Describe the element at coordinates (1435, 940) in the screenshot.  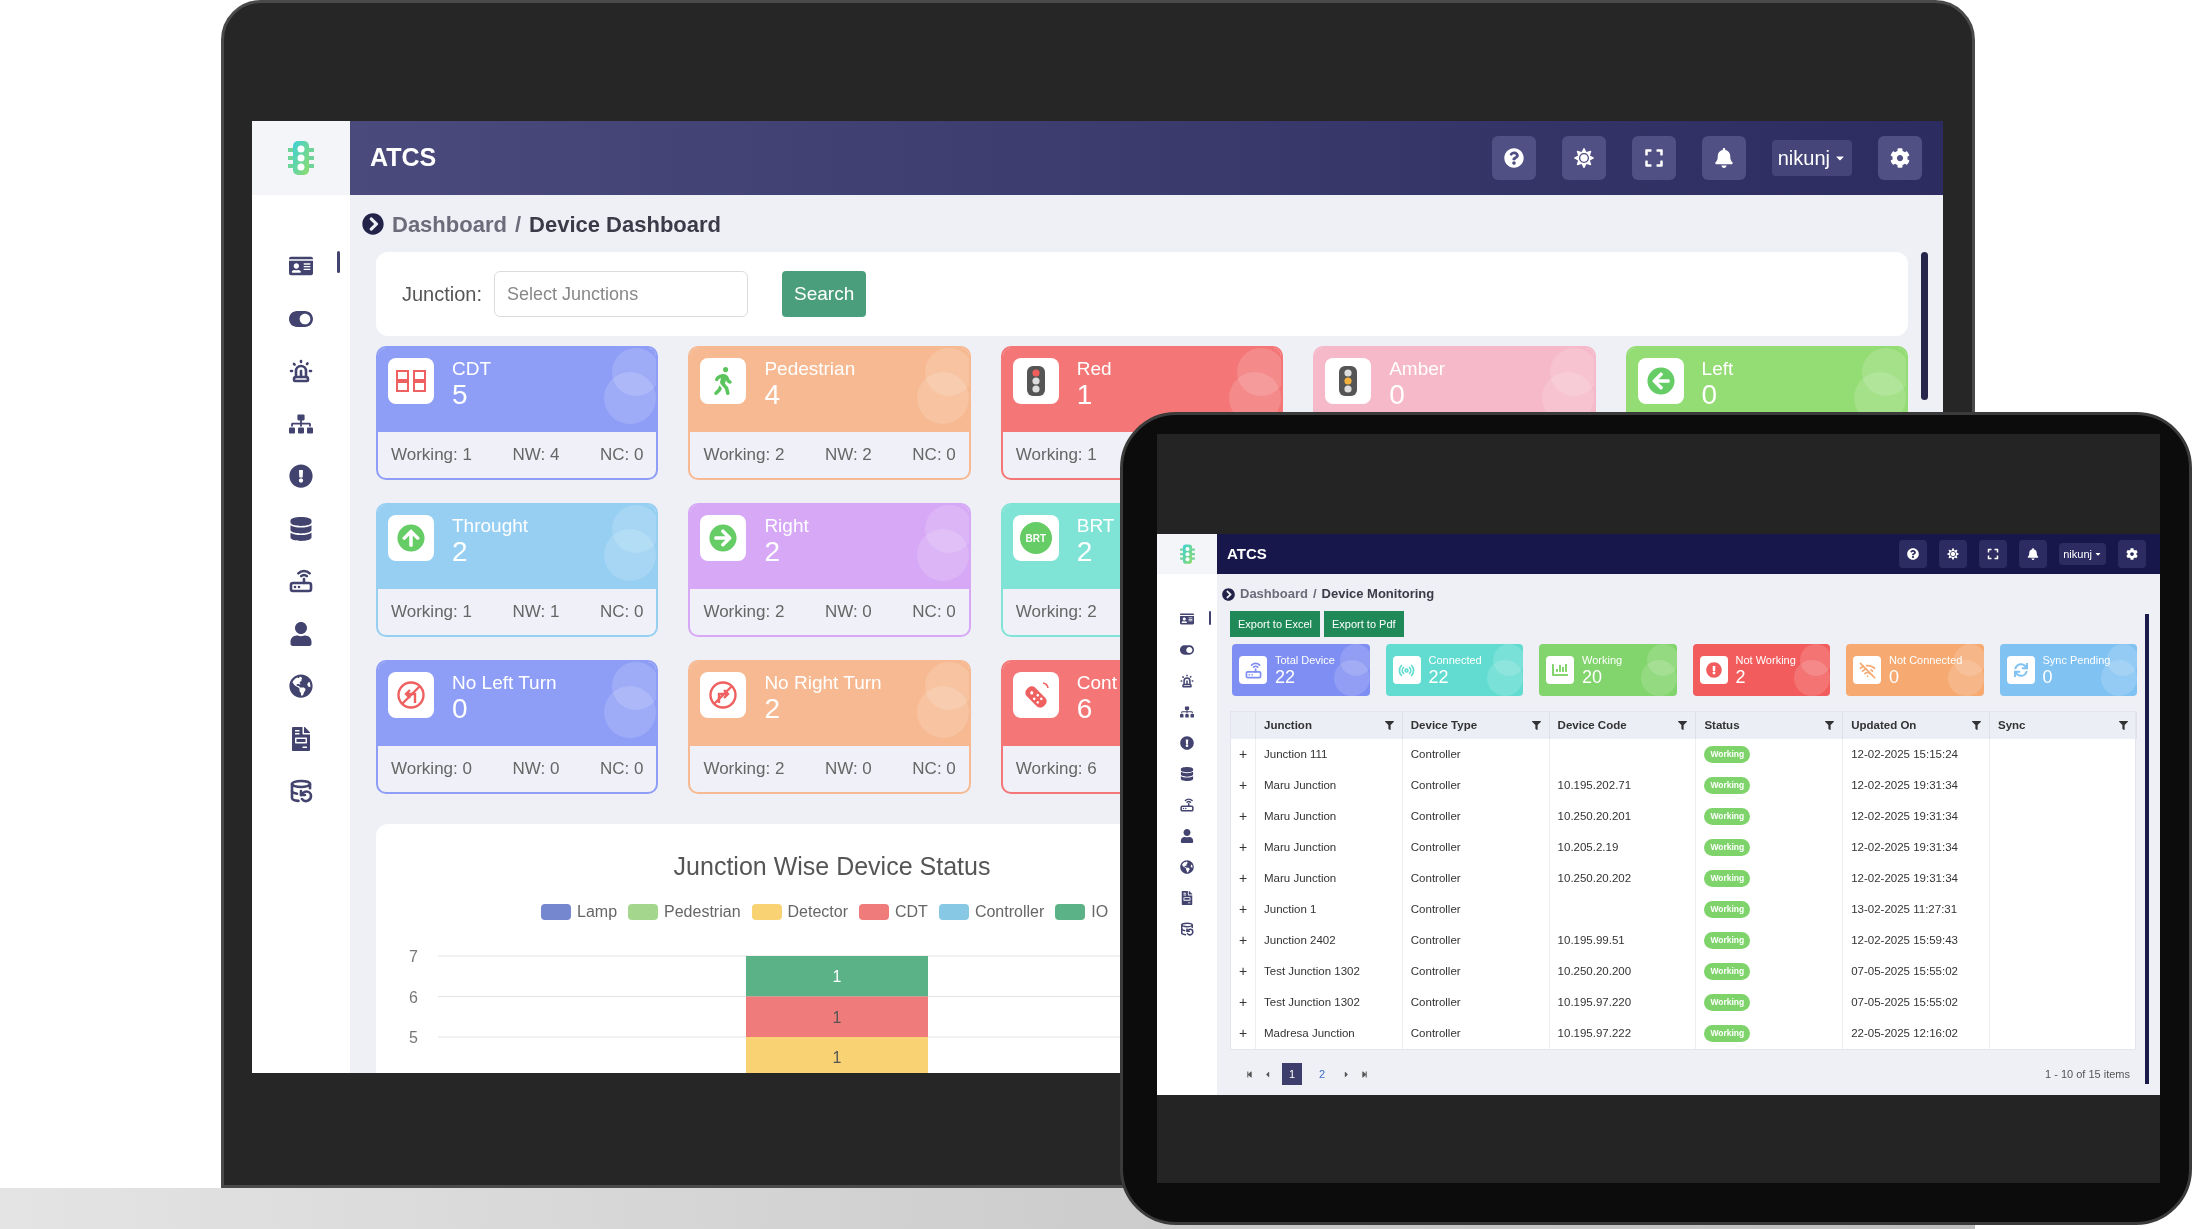
I see `table-cell-text: Controller` at that location.